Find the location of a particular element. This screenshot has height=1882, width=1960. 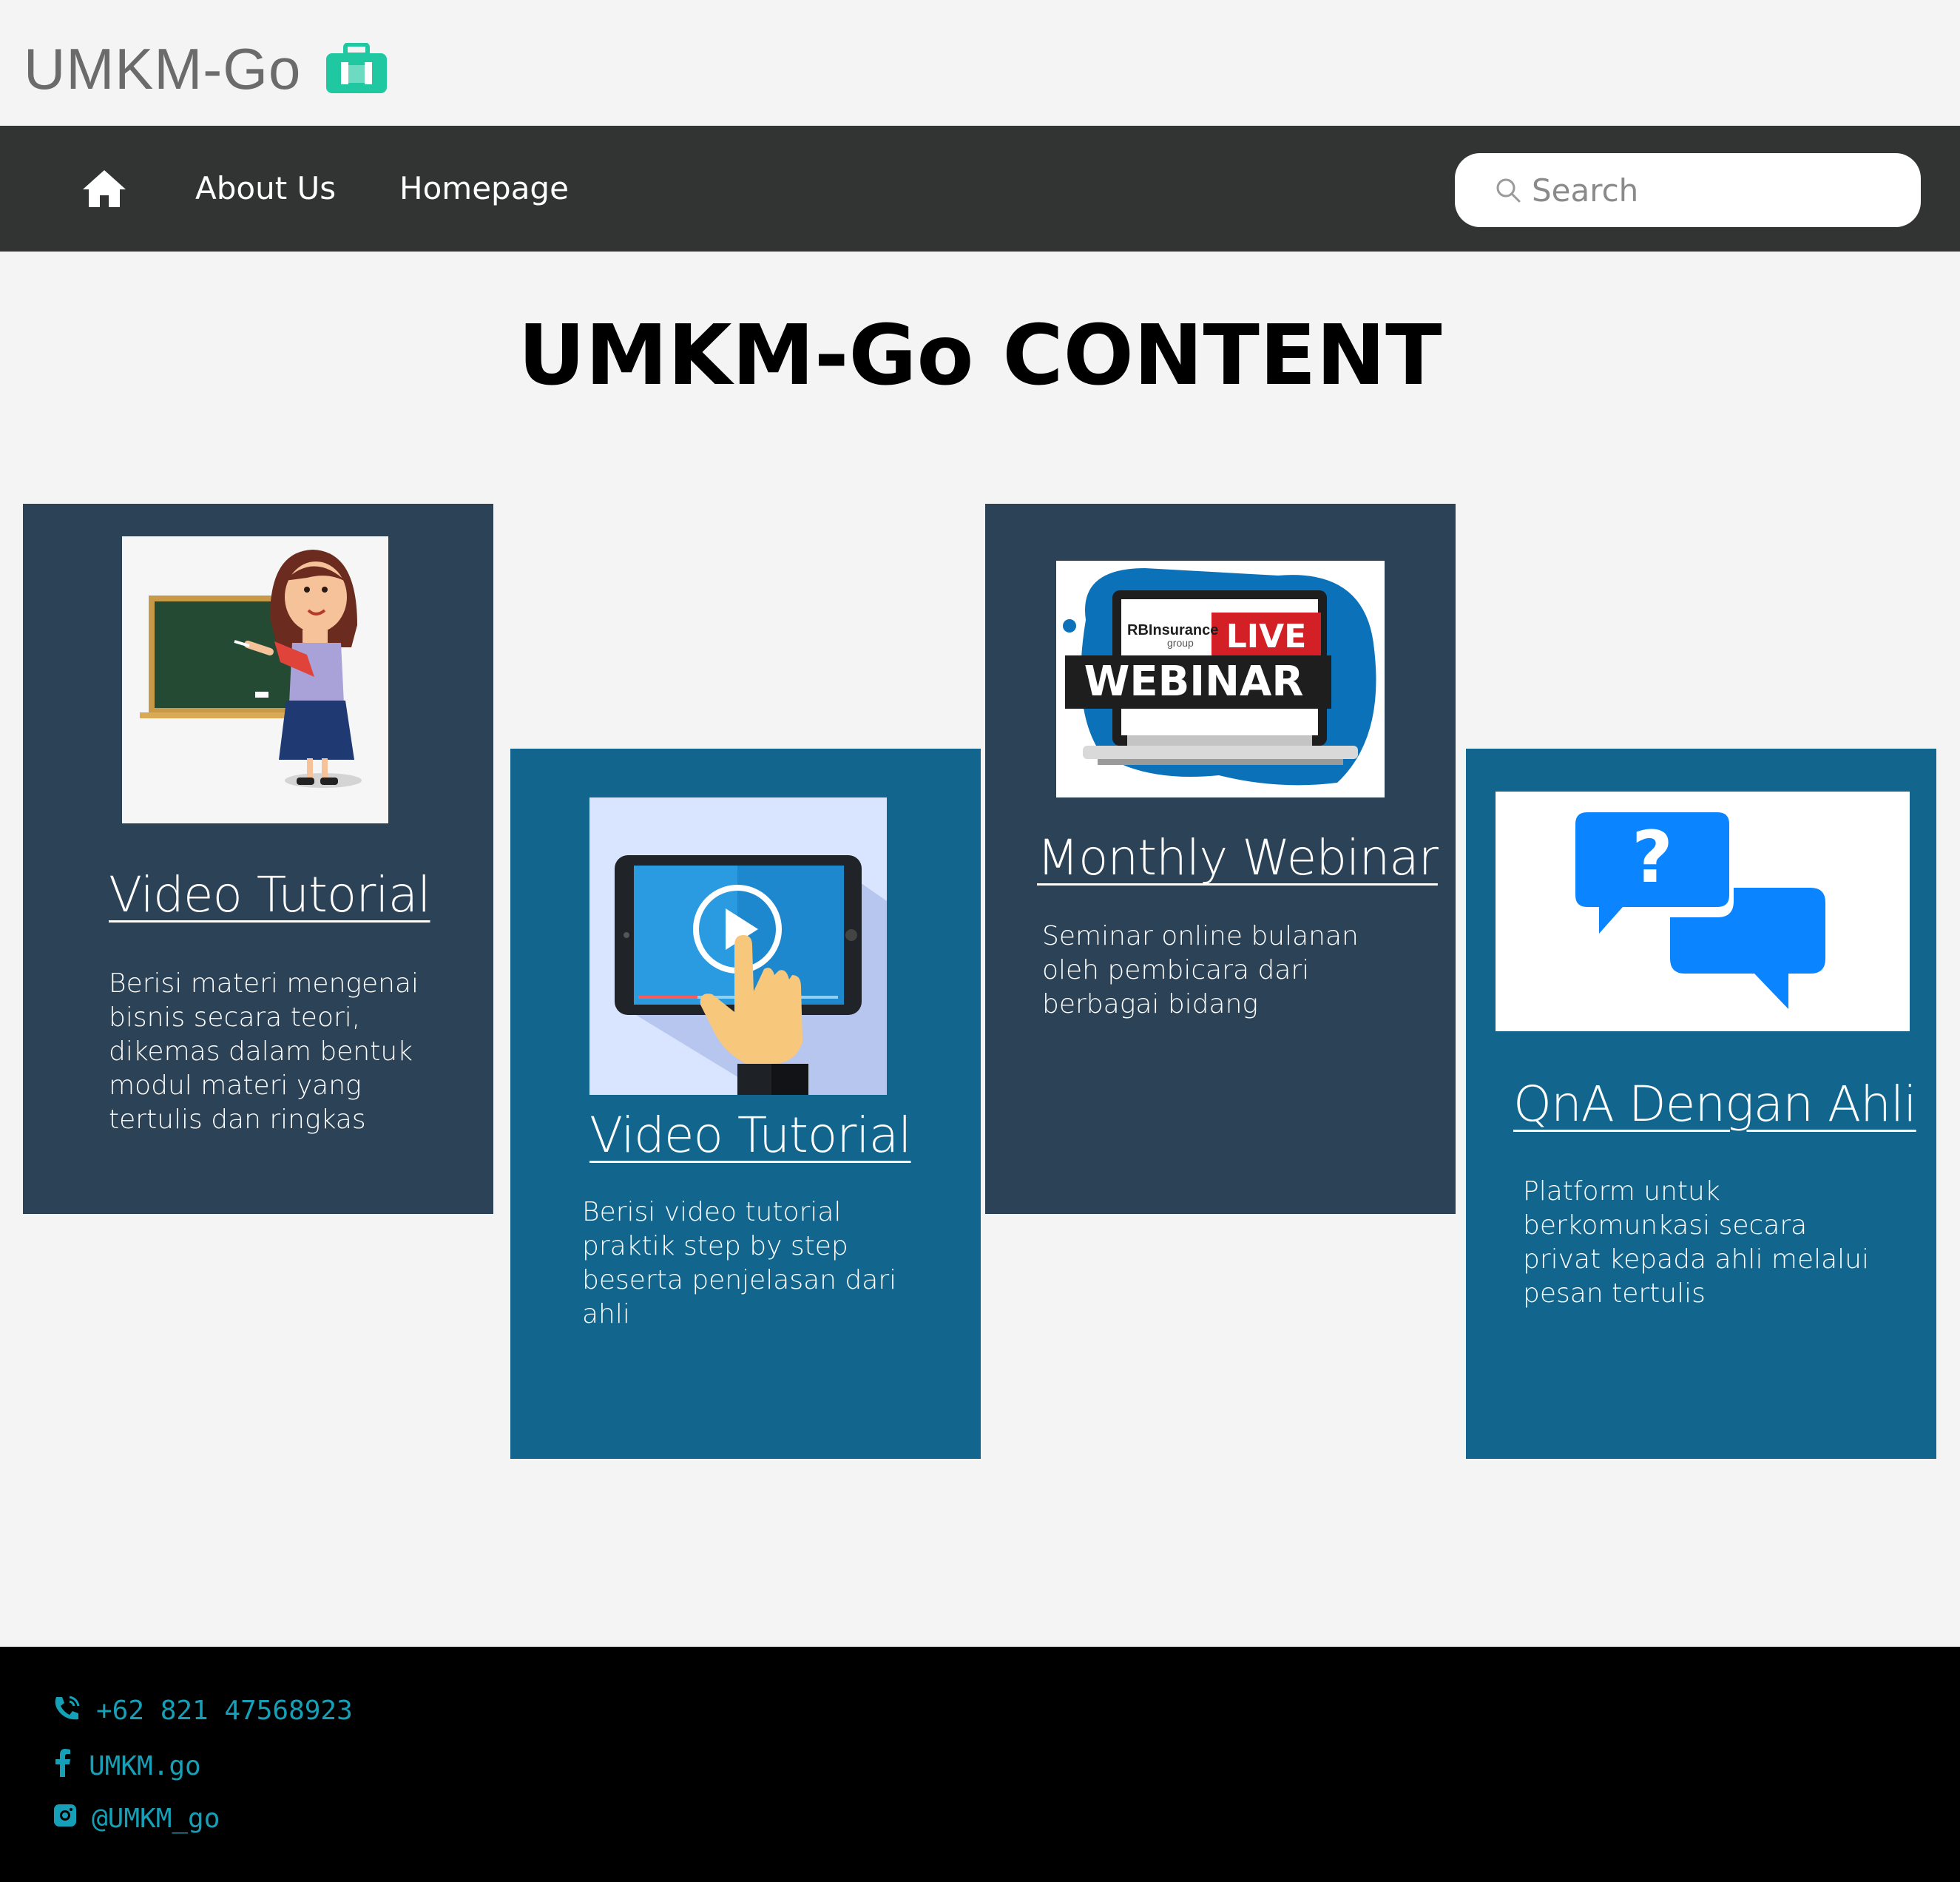

footer-facebook: UMKM.go is located at coordinates (126, 1767).